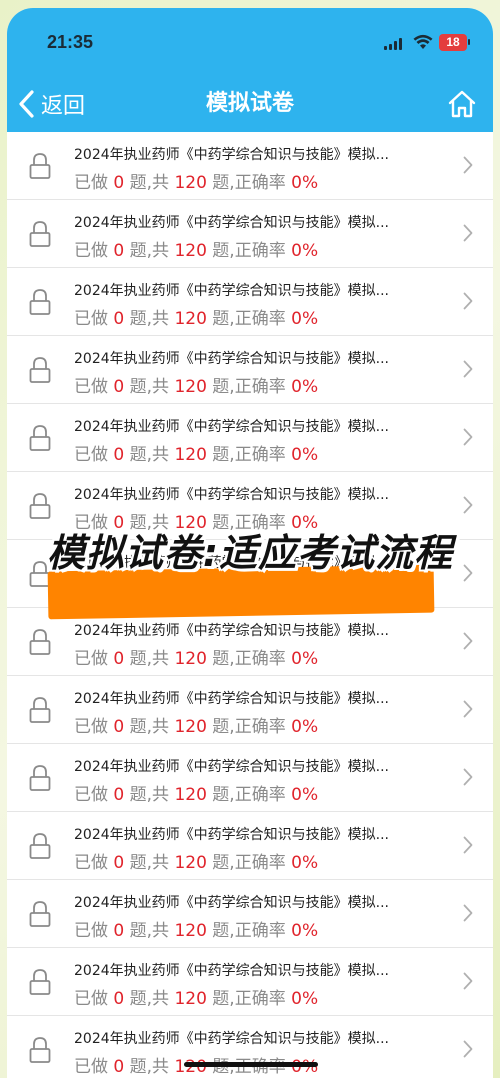 The width and height of the screenshot is (500, 1078). Describe the element at coordinates (394, 44) in the screenshot. I see `signal-icon` at that location.